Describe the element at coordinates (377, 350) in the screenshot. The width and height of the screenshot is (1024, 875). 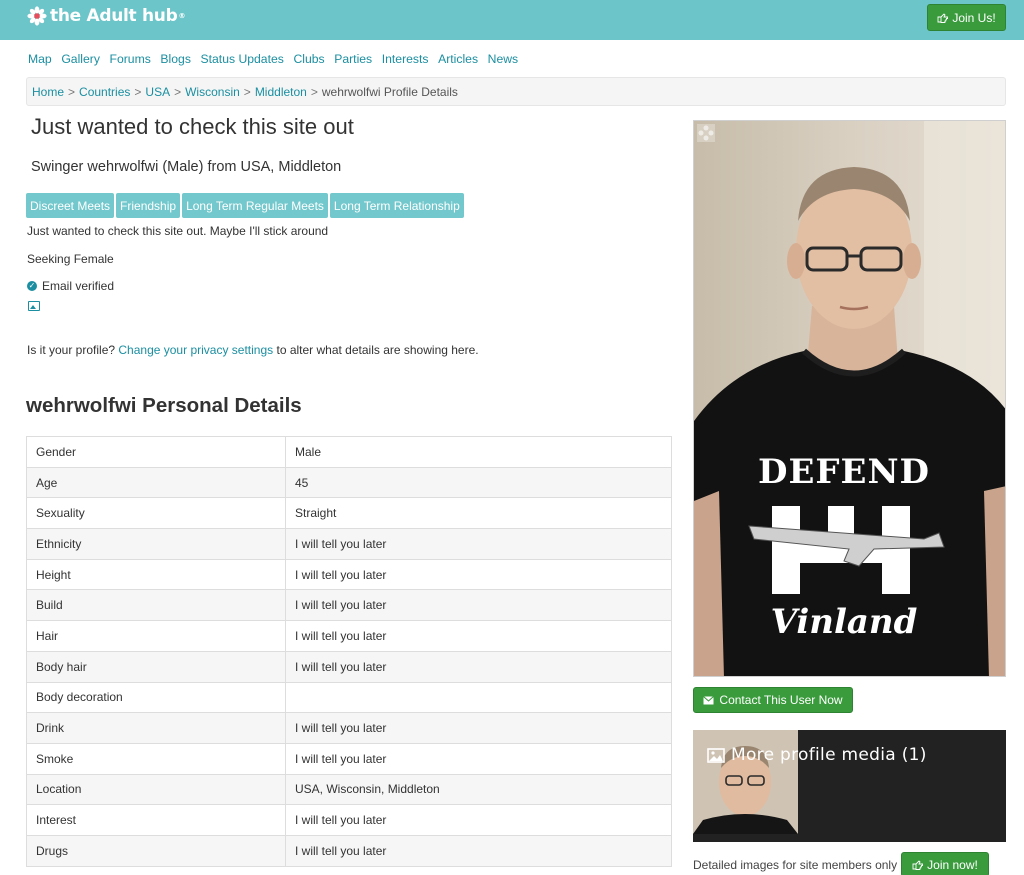
I see `privacy-suffix: to alter what details are showing here.` at that location.